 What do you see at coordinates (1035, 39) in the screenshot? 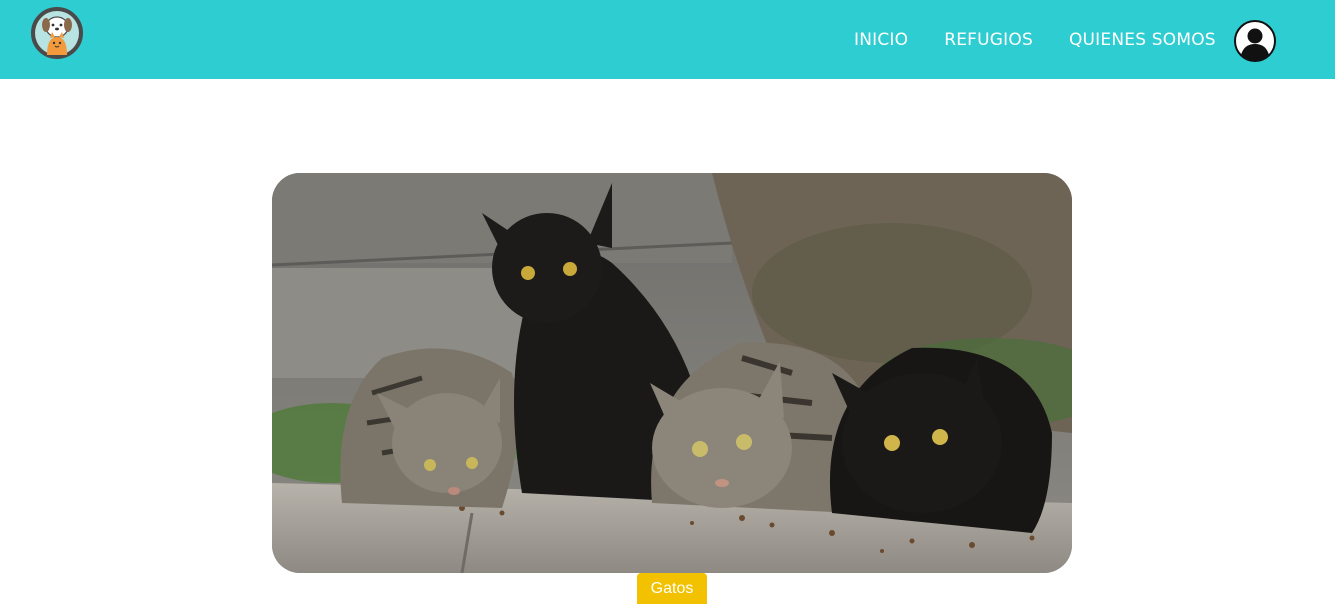
I see `nav-links: INICIO REFUGIOS QUIENES SOMOS` at bounding box center [1035, 39].